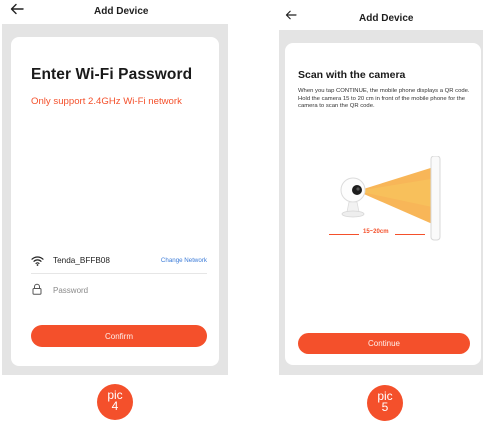  Describe the element at coordinates (385, 407) in the screenshot. I see `badge-number: 5` at that location.